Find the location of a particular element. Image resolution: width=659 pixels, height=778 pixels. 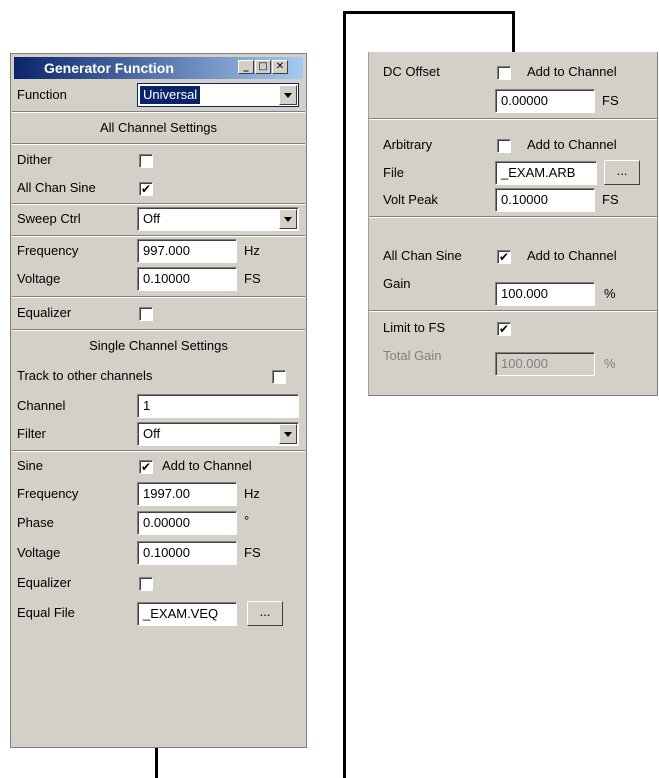

equal-file-label: Equal File is located at coordinates (46, 612).